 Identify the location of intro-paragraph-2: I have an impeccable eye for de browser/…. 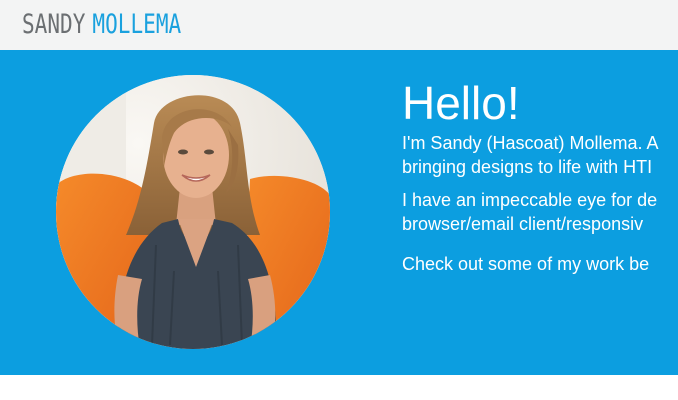
(540, 212).